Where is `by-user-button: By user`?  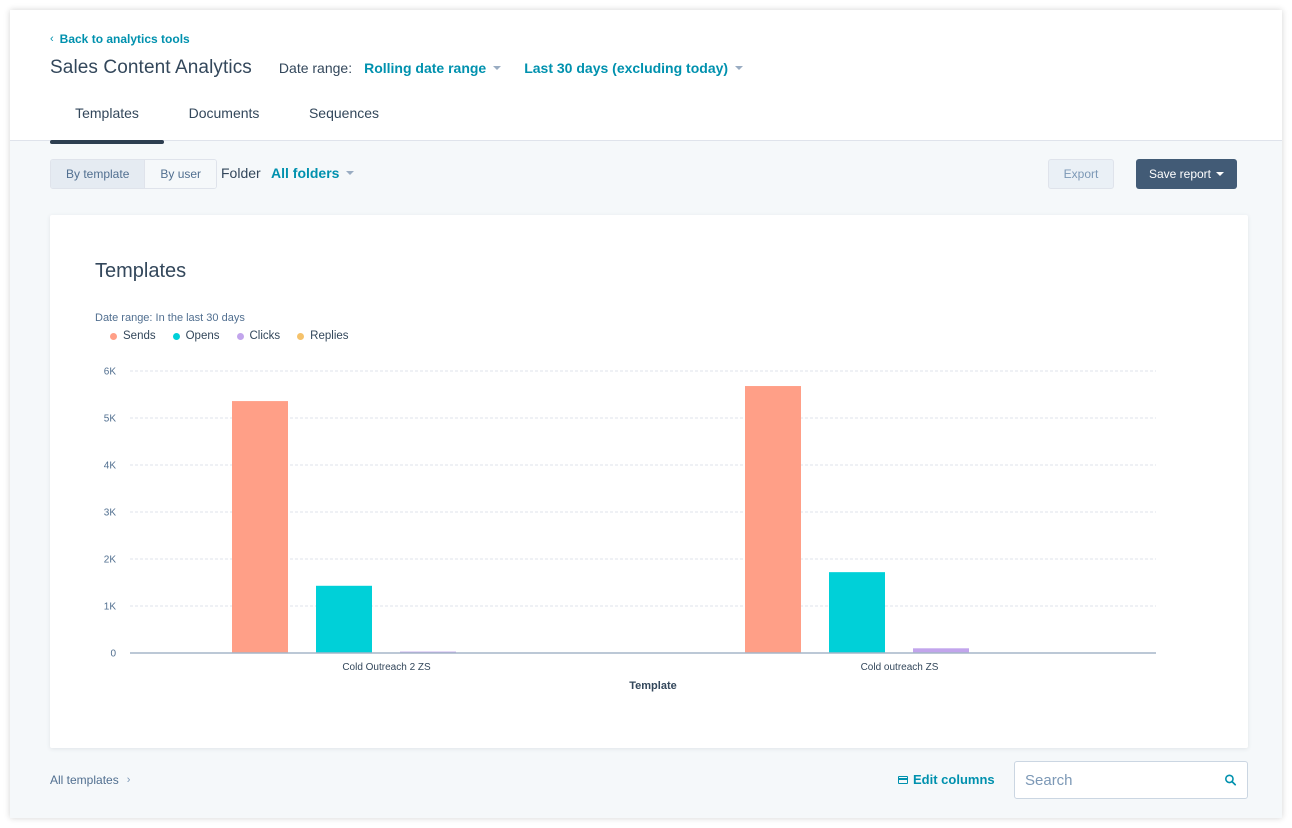 by-user-button: By user is located at coordinates (181, 174).